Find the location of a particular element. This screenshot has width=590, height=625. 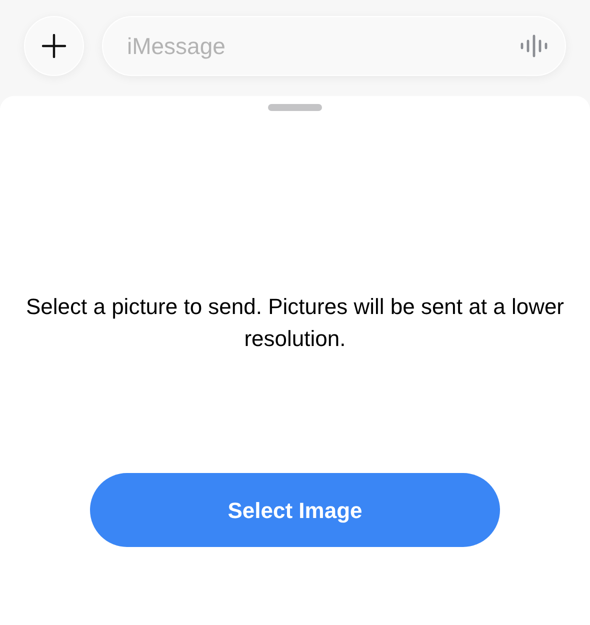

select-image-button: Select Image is located at coordinates (295, 510).